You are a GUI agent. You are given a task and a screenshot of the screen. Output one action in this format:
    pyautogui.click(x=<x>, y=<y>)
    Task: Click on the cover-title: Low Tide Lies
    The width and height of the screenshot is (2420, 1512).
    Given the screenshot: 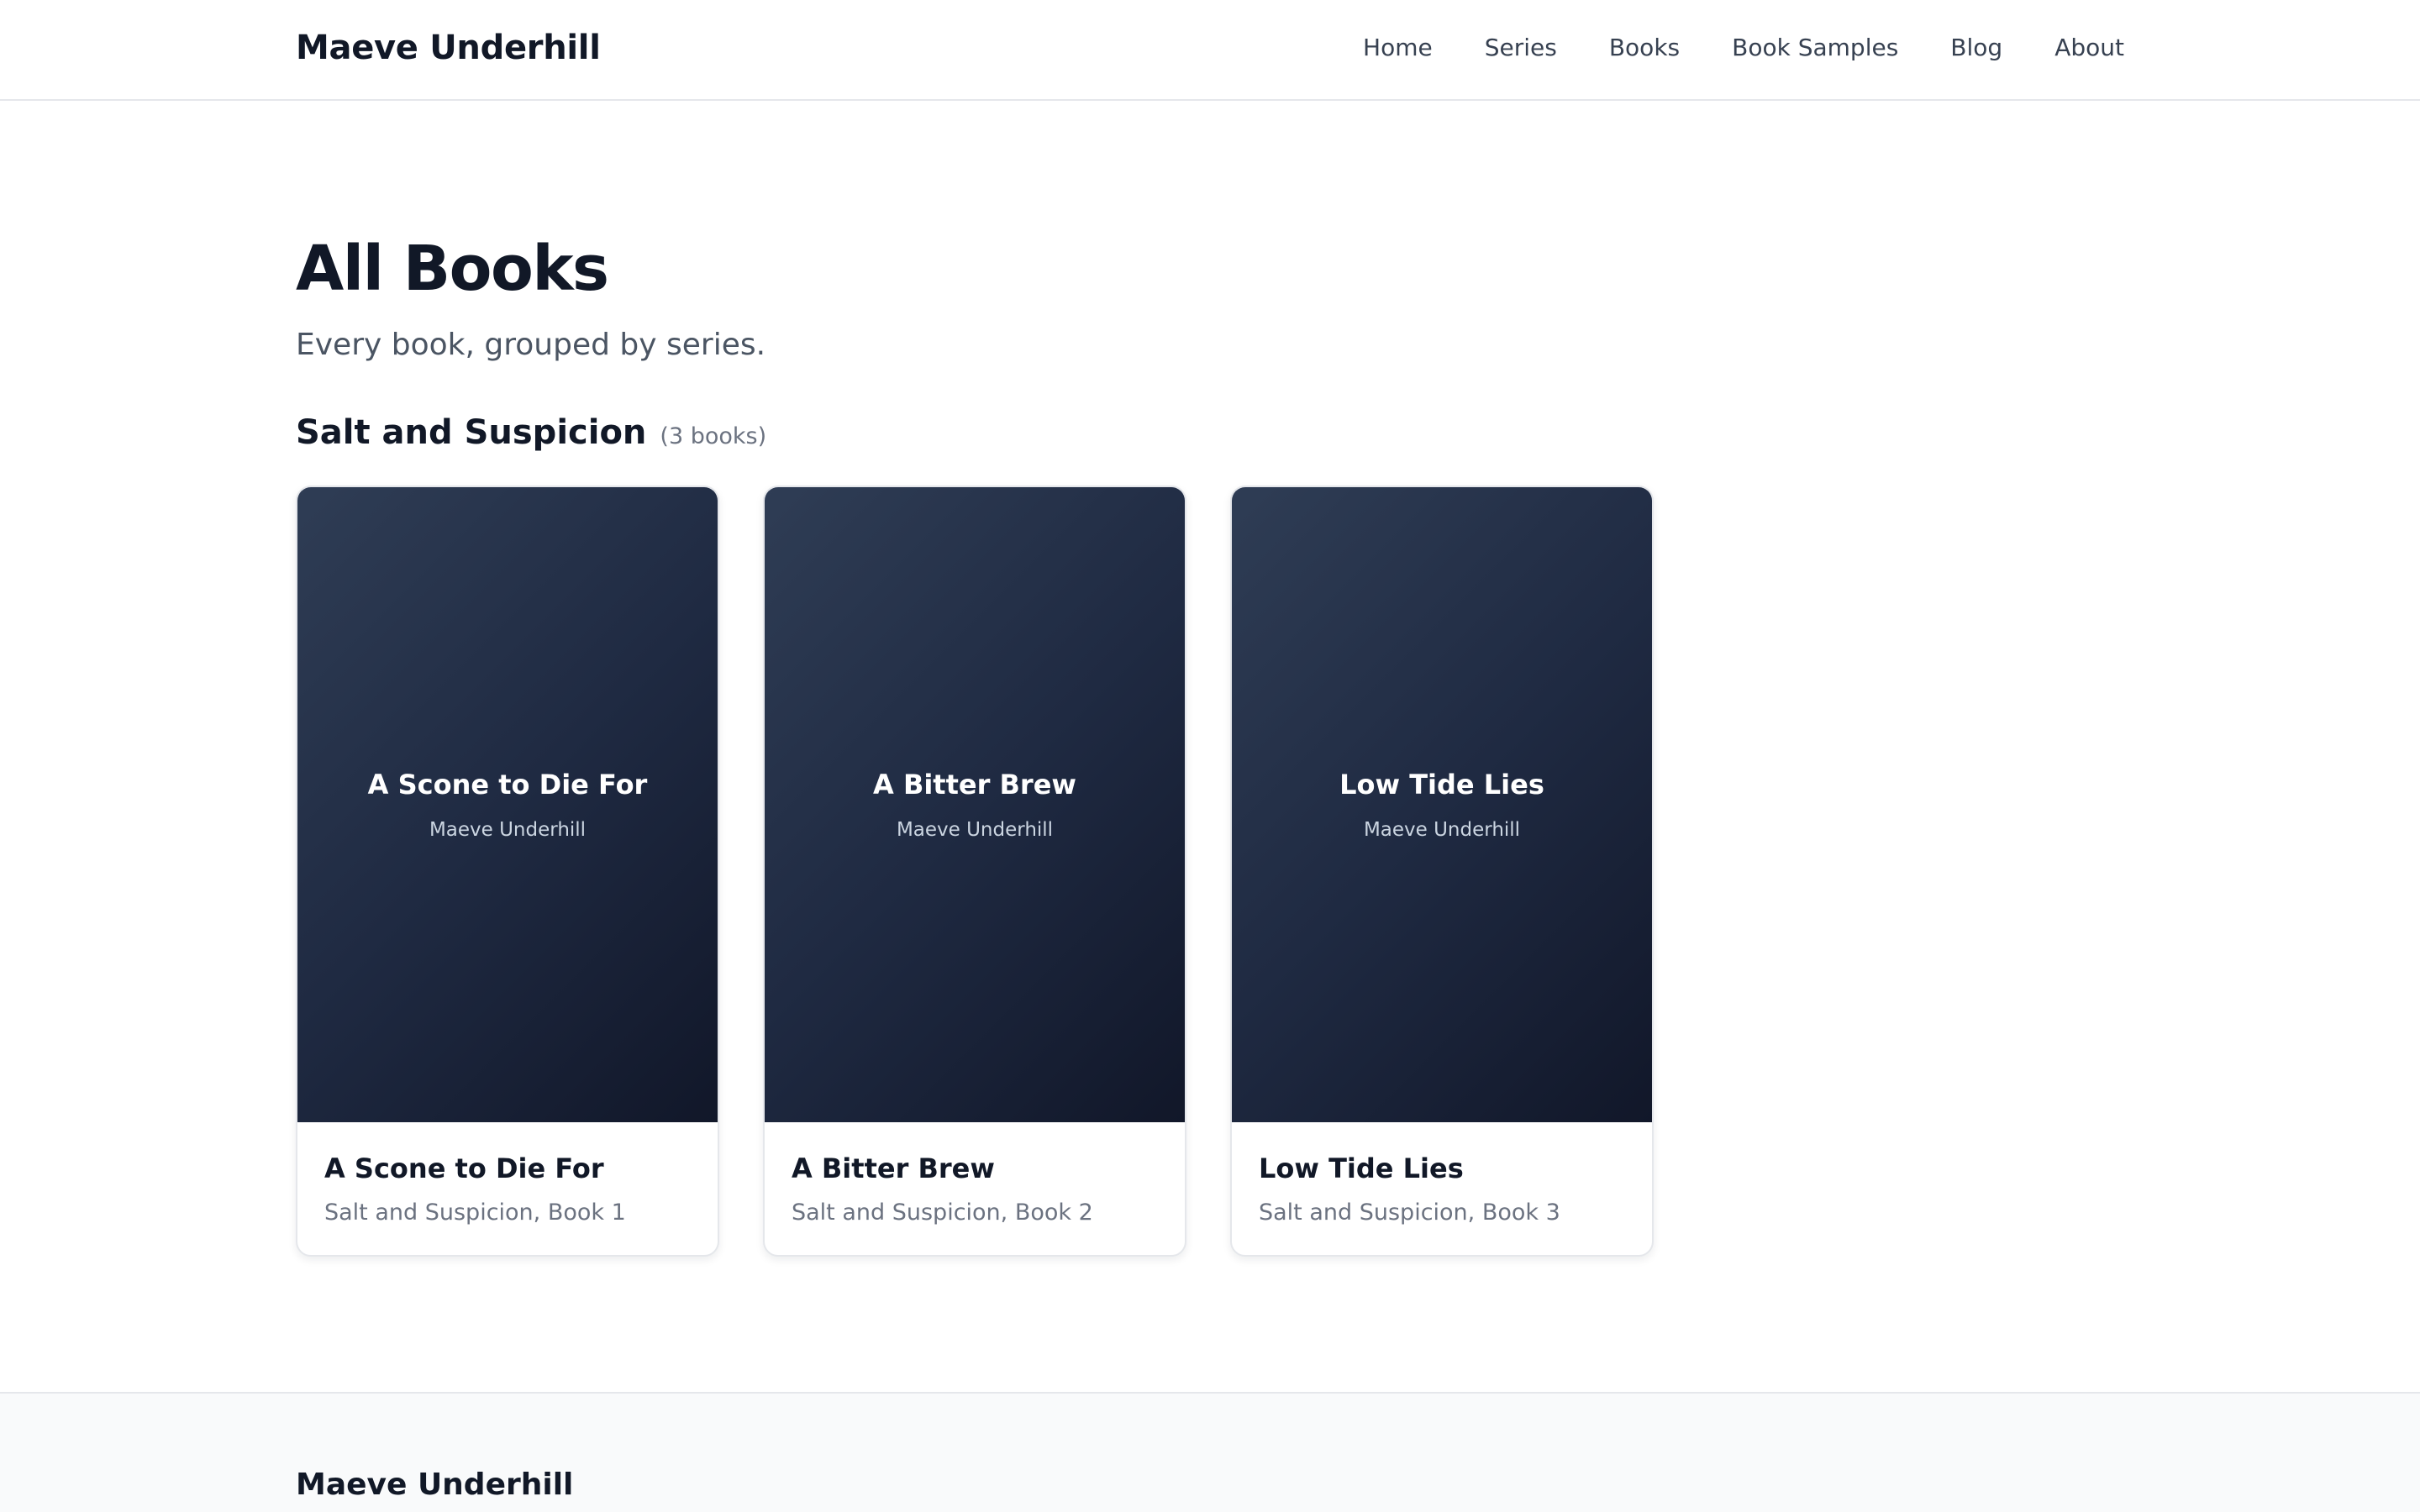 What is the action you would take?
    pyautogui.click(x=1441, y=785)
    